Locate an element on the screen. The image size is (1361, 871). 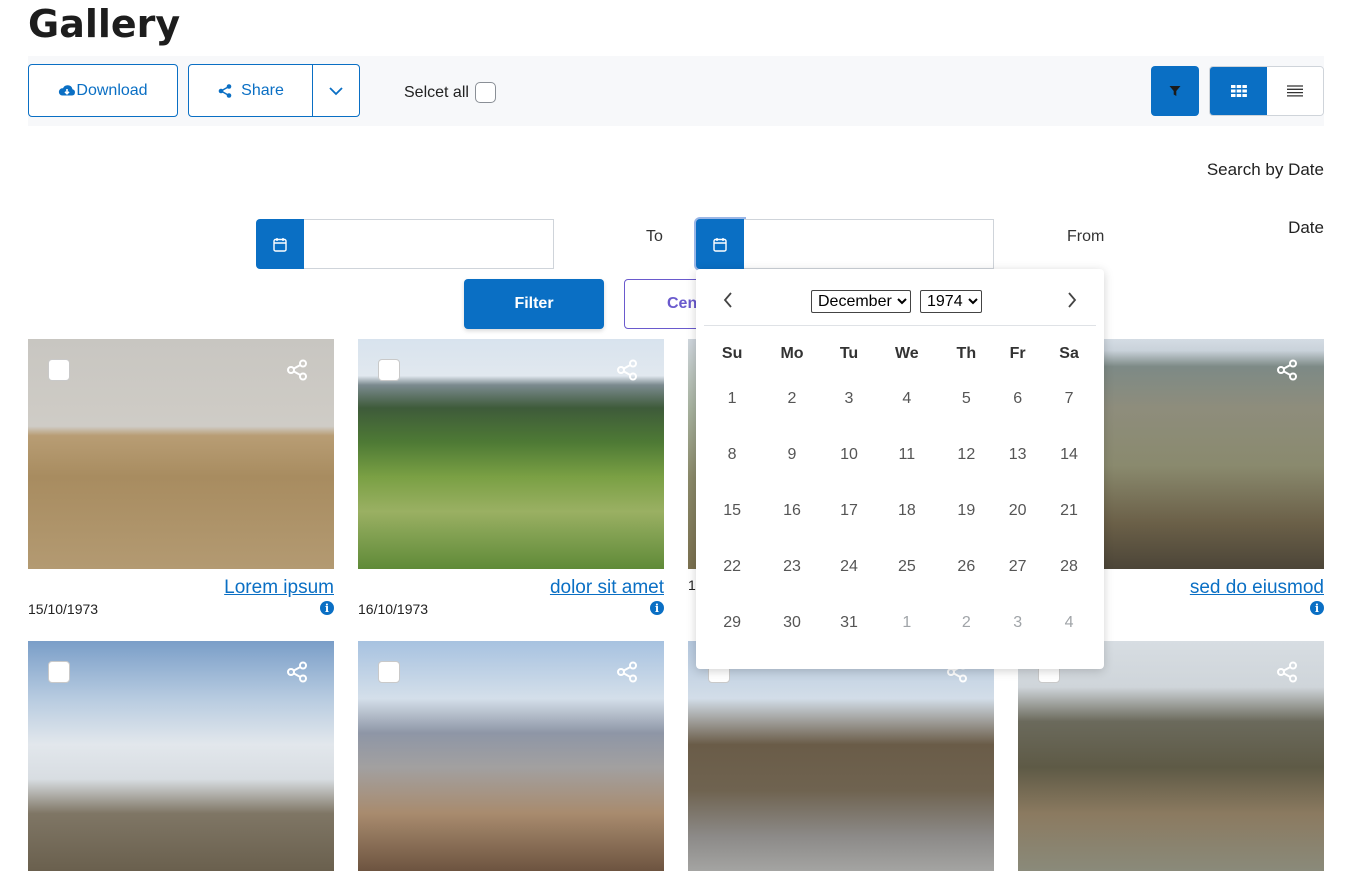
calendar-day: 20 is located at coordinates (1017, 511).